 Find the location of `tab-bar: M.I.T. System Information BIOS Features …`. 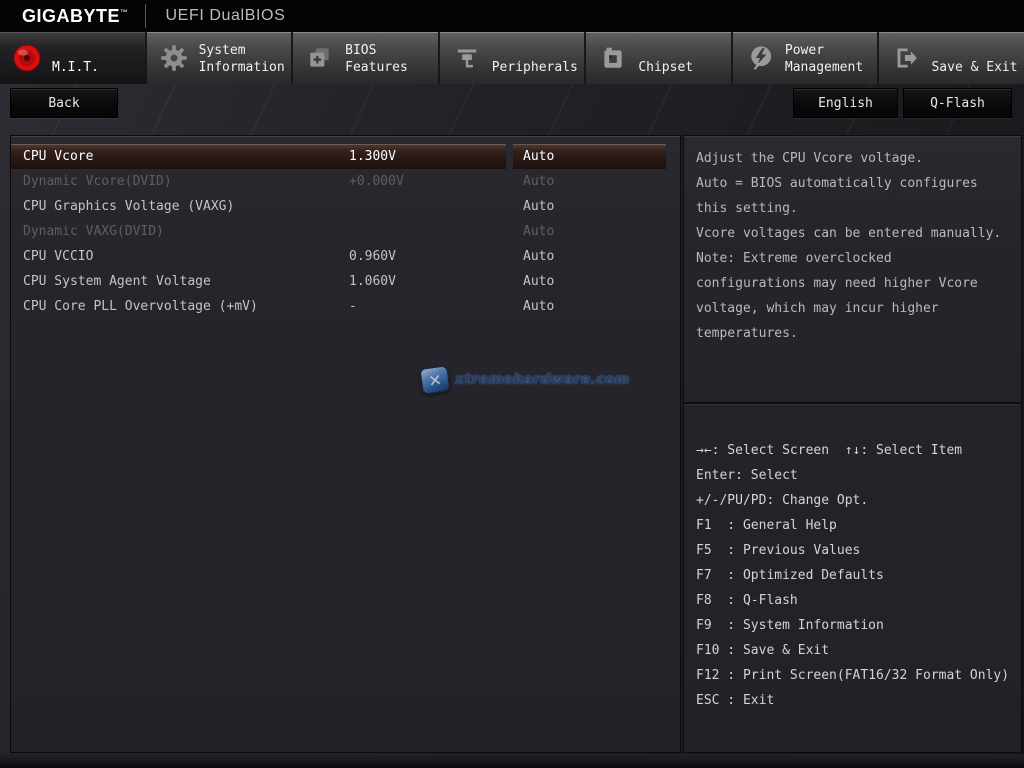

tab-bar: M.I.T. System Information BIOS Features … is located at coordinates (512, 58).